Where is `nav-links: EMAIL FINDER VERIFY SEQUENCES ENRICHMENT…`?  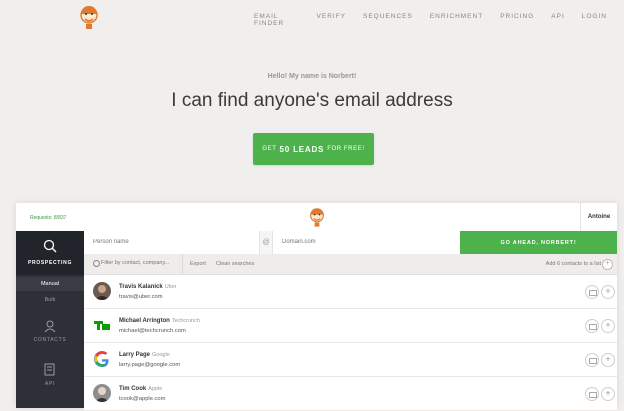 nav-links: EMAIL FINDER VERIFY SEQUENCES ENRICHMENT… is located at coordinates (439, 20).